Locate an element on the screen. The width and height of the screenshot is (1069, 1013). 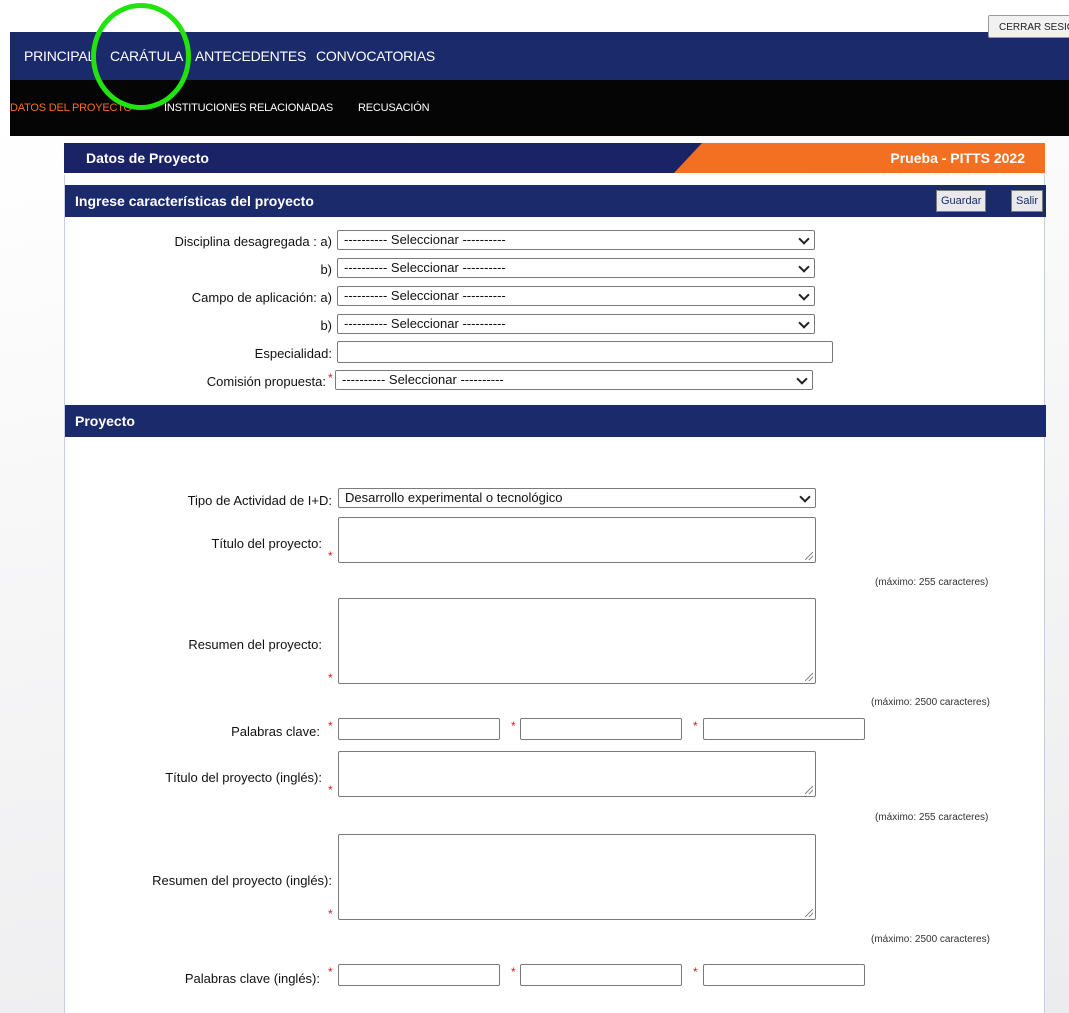
palabra-clave-en-3-input is located at coordinates (784, 975).